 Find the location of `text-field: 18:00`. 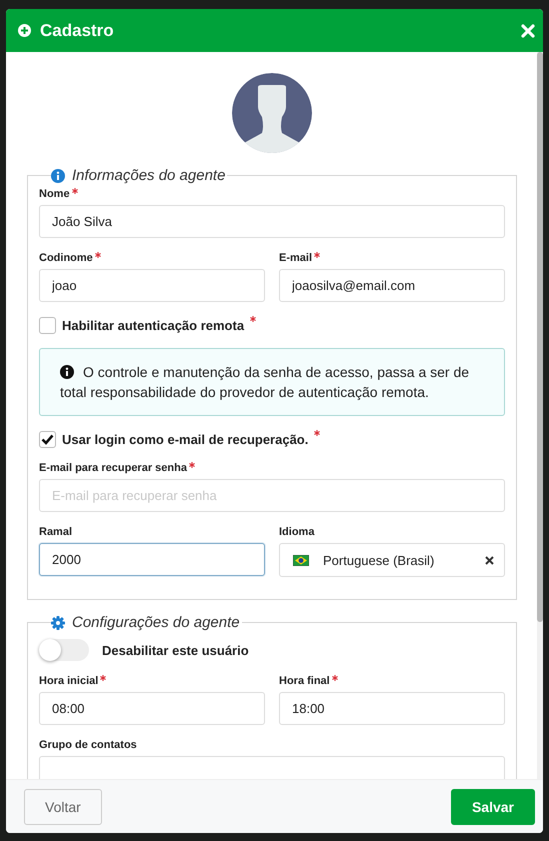

text-field: 18:00 is located at coordinates (392, 708).